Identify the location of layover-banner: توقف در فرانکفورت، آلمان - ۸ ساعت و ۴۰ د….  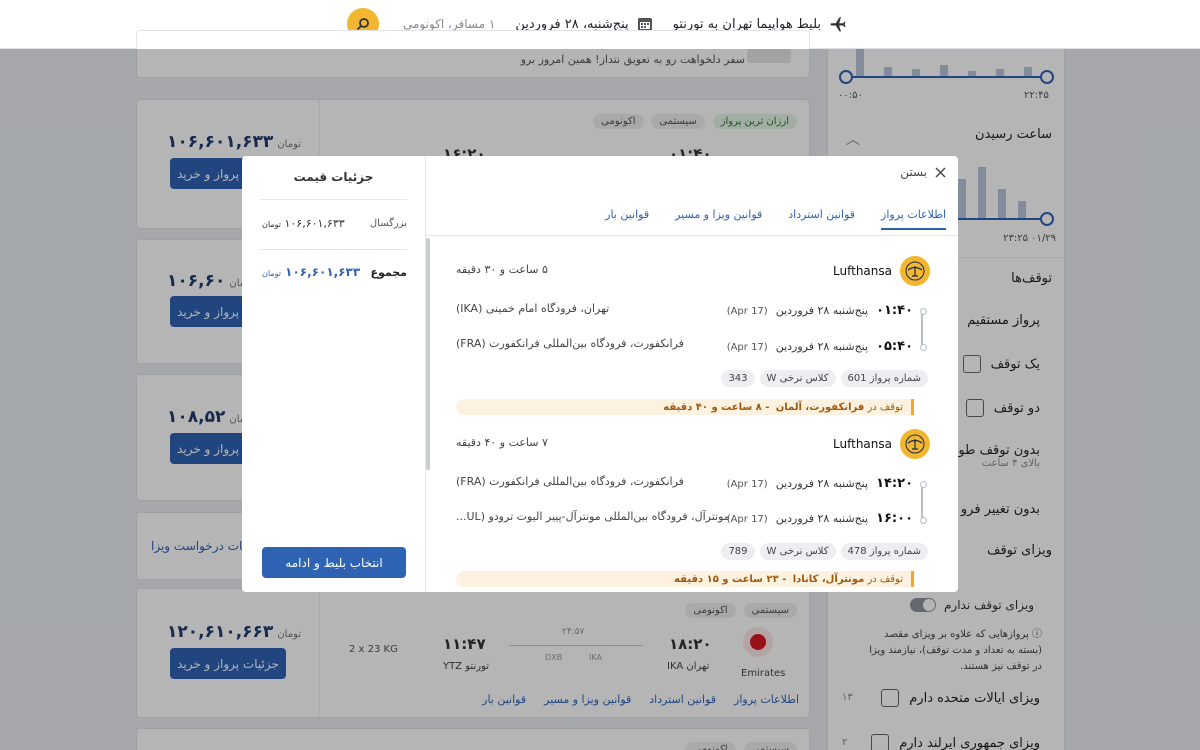
(685, 407).